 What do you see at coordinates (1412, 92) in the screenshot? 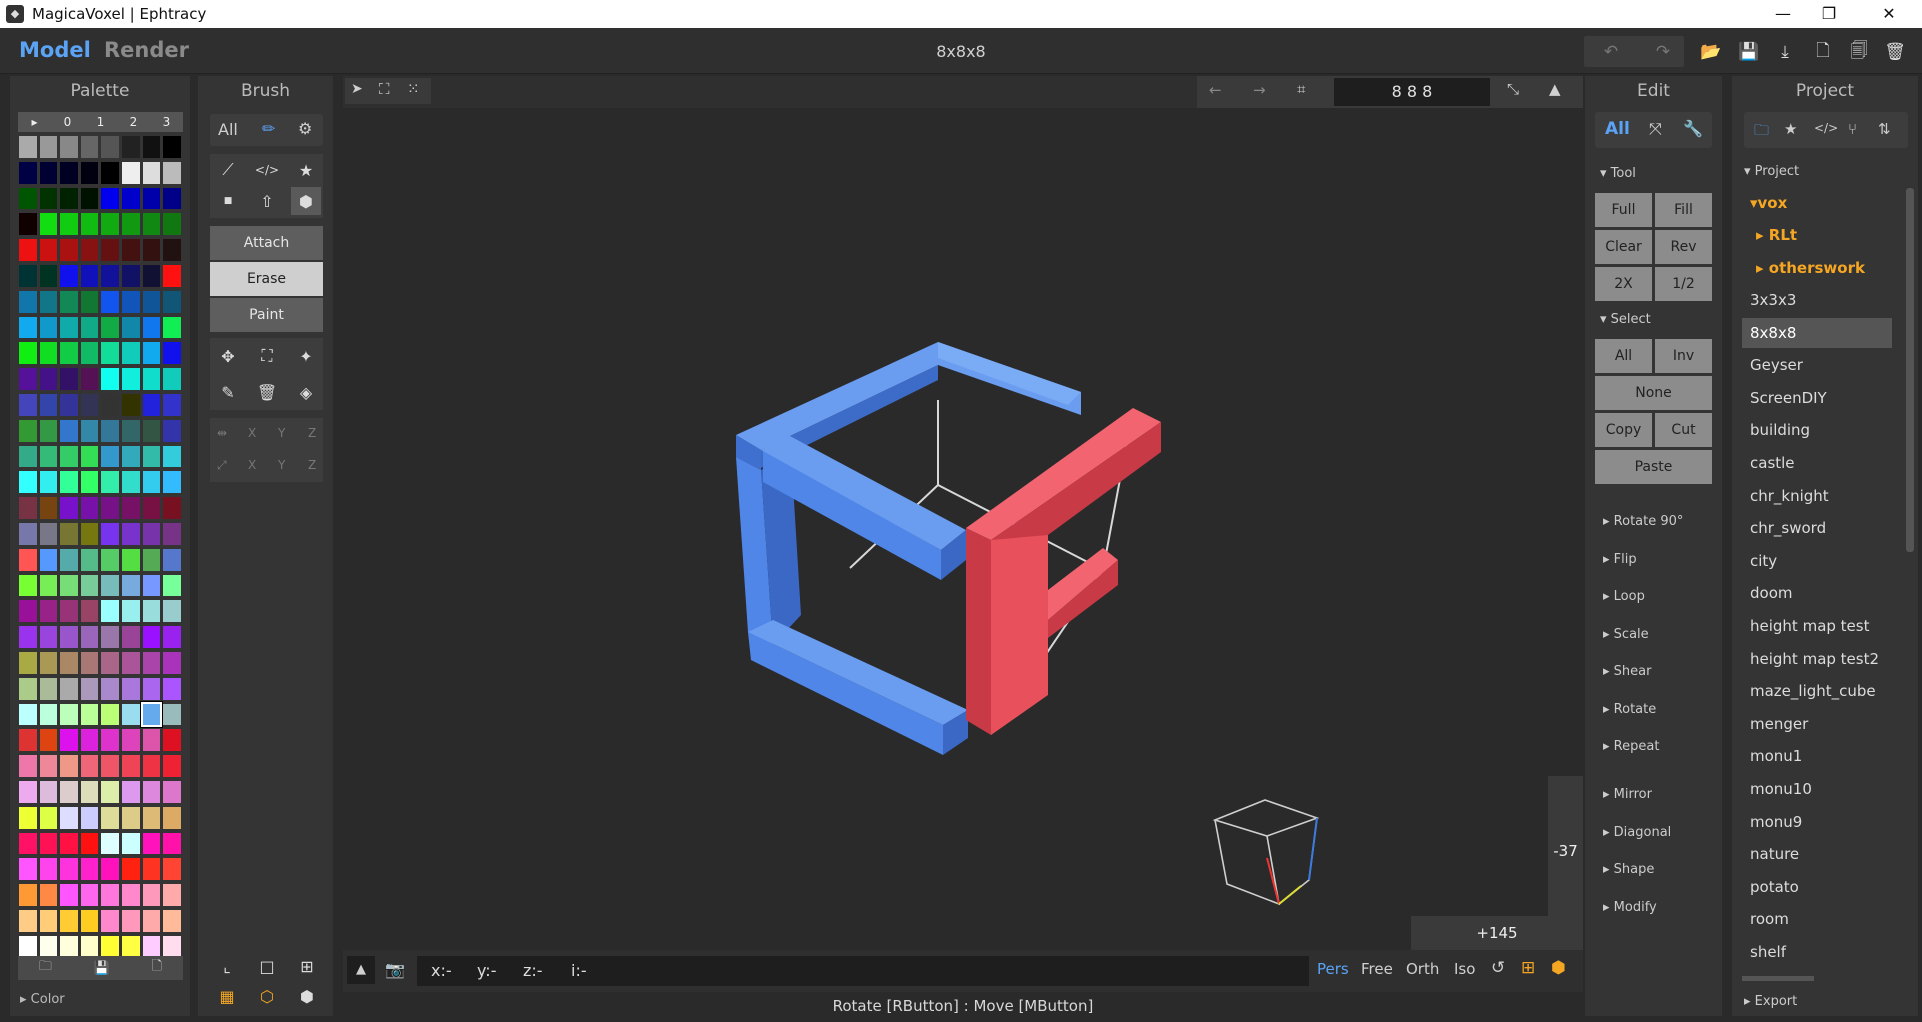
I see `dims-field: 8 8 8` at bounding box center [1412, 92].